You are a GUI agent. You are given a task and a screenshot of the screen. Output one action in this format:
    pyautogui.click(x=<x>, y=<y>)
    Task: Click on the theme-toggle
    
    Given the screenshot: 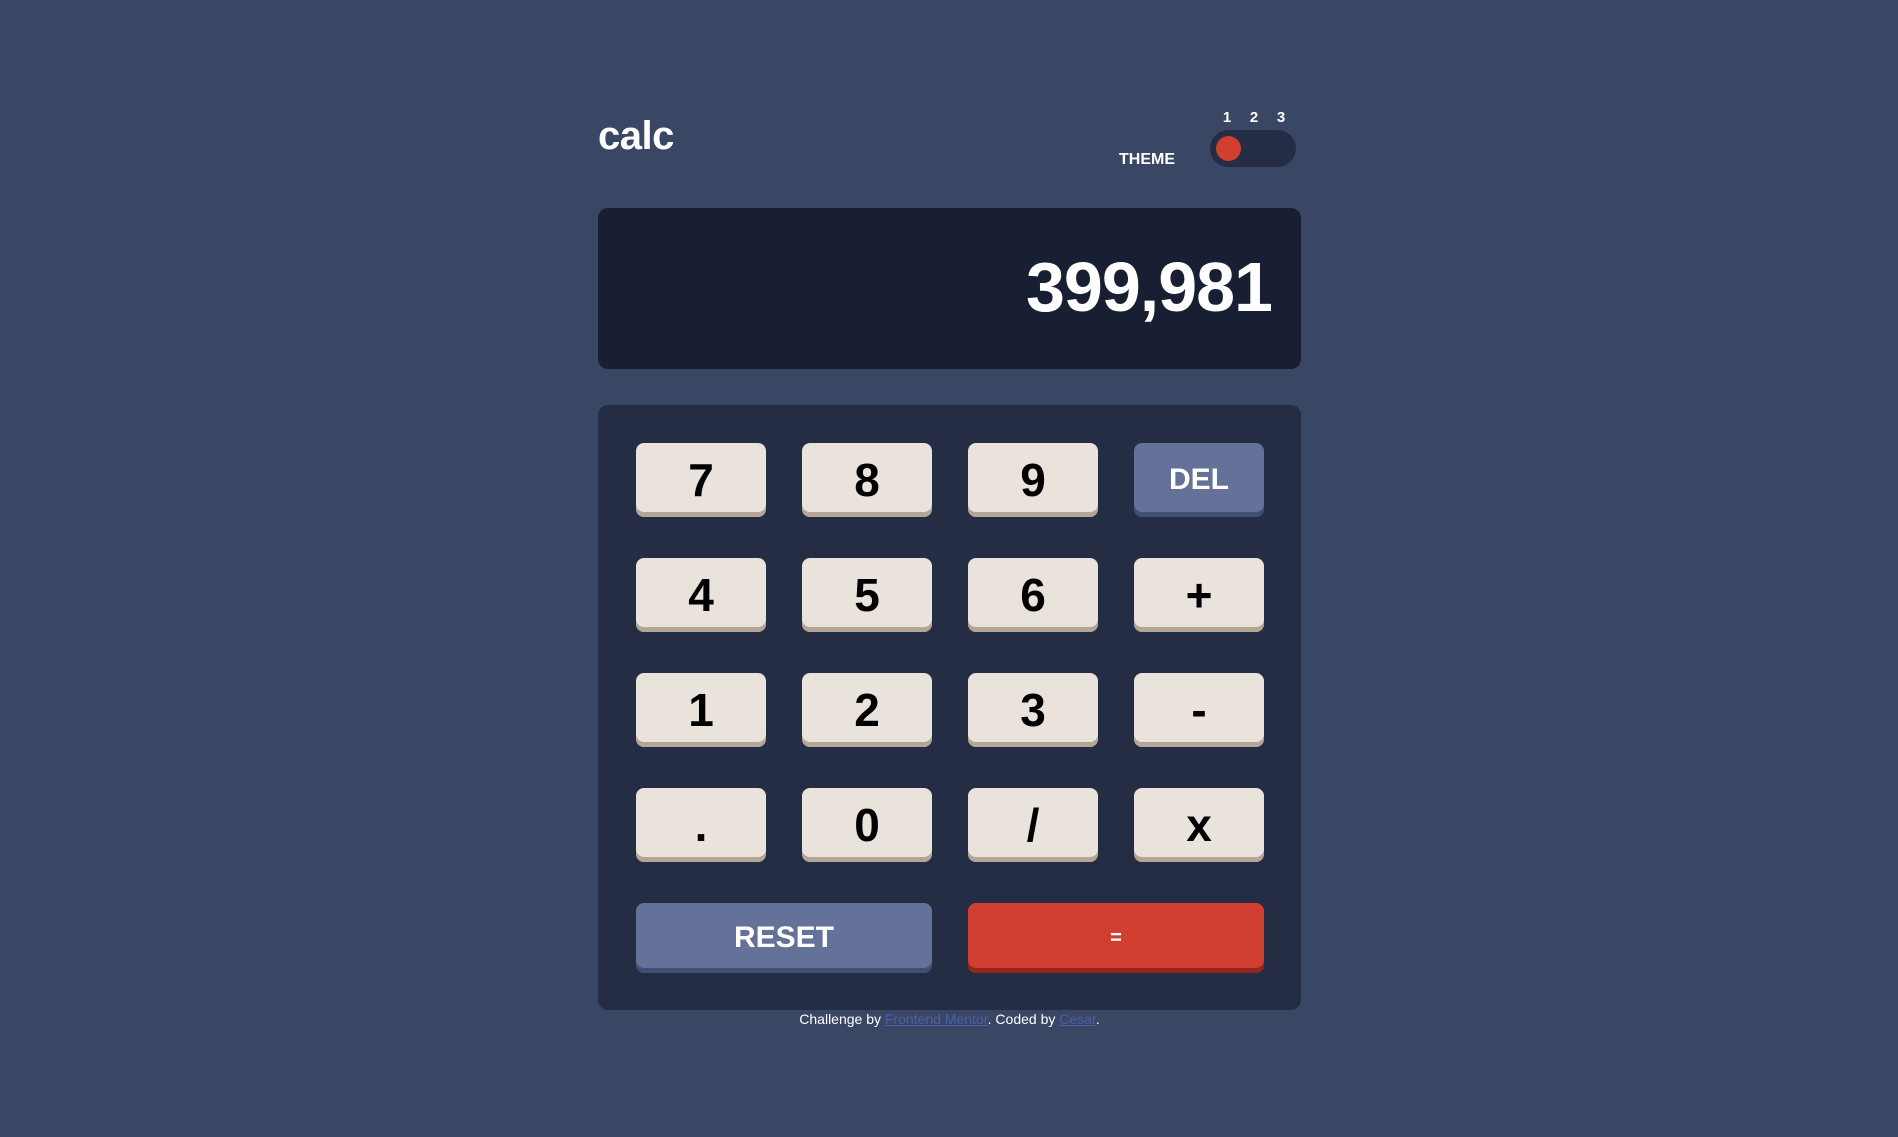 What is the action you would take?
    pyautogui.click(x=1253, y=148)
    